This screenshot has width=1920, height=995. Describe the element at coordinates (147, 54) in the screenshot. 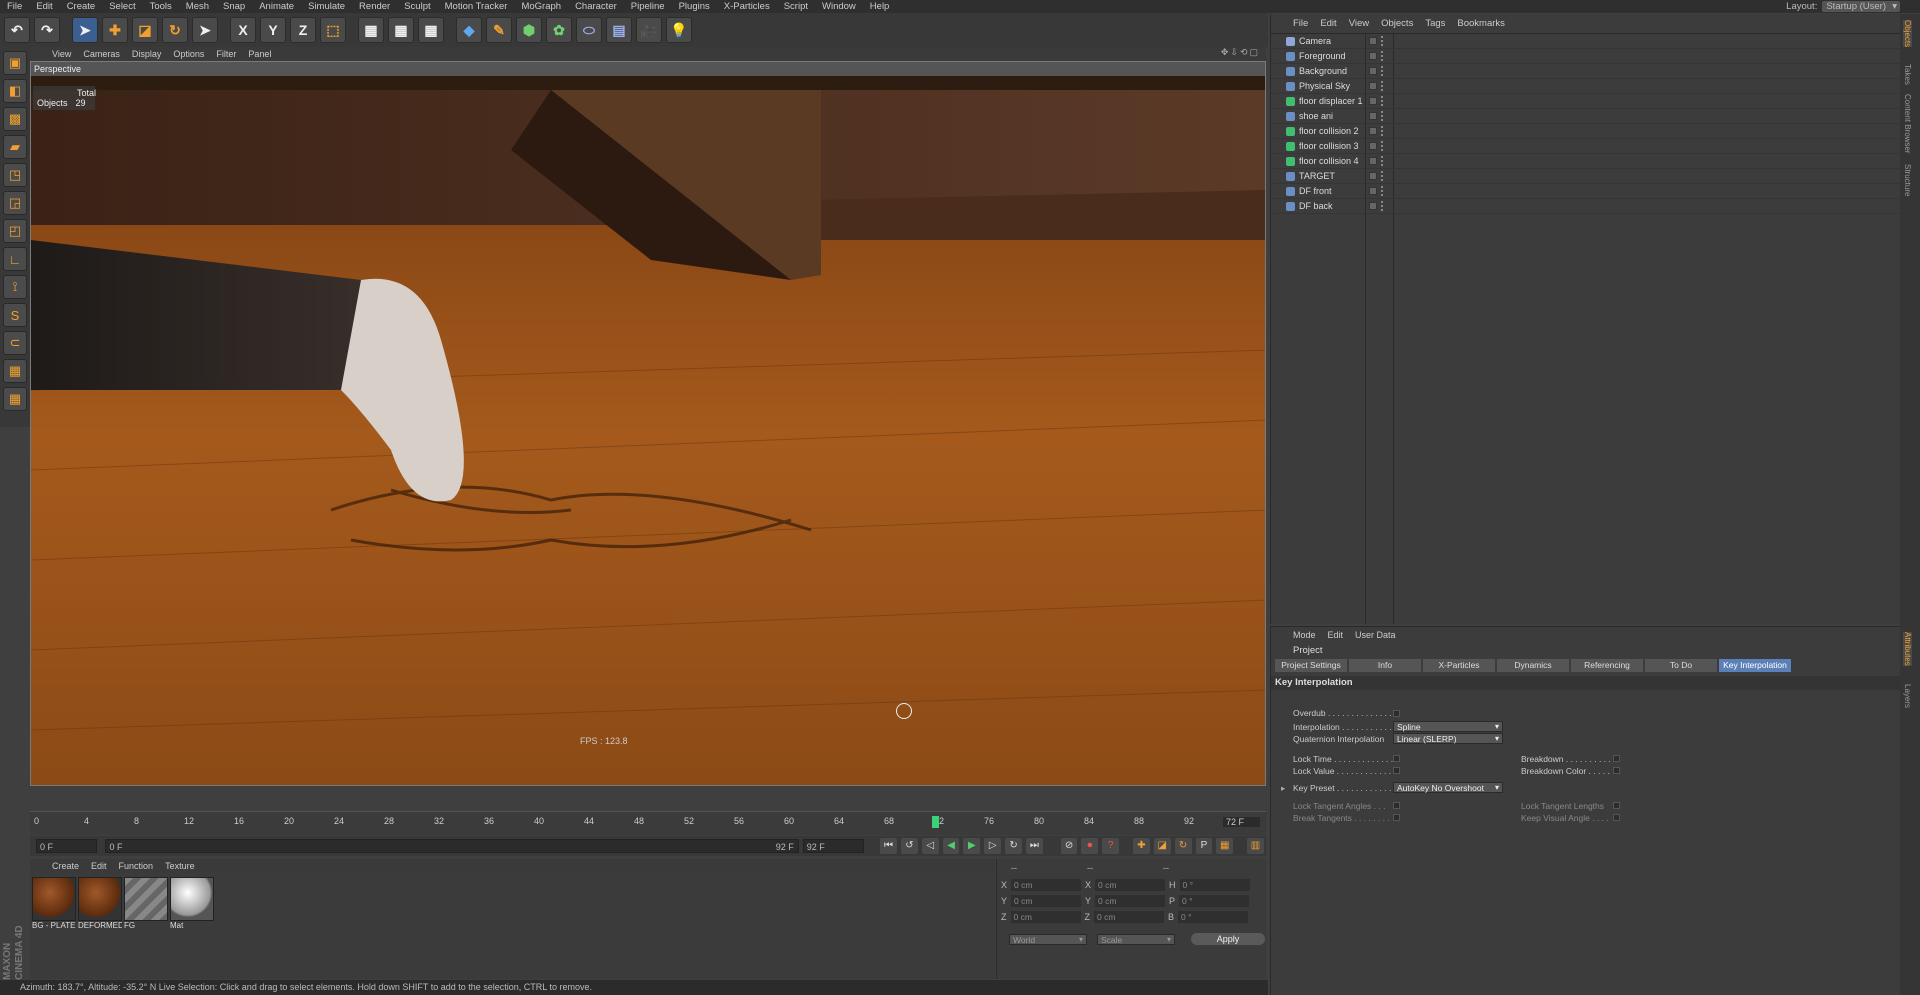

I see `viewport-menu-display: Display` at that location.